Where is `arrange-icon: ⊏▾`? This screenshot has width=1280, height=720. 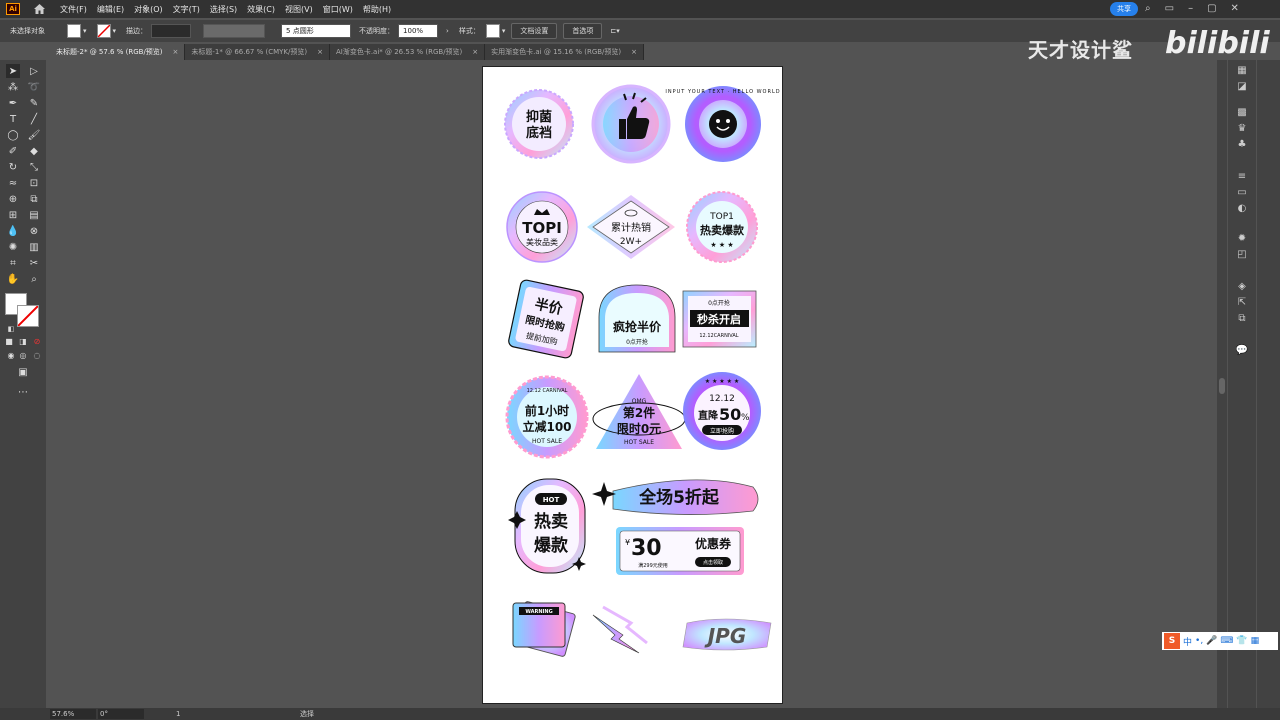 arrange-icon: ⊏▾ is located at coordinates (614, 31).